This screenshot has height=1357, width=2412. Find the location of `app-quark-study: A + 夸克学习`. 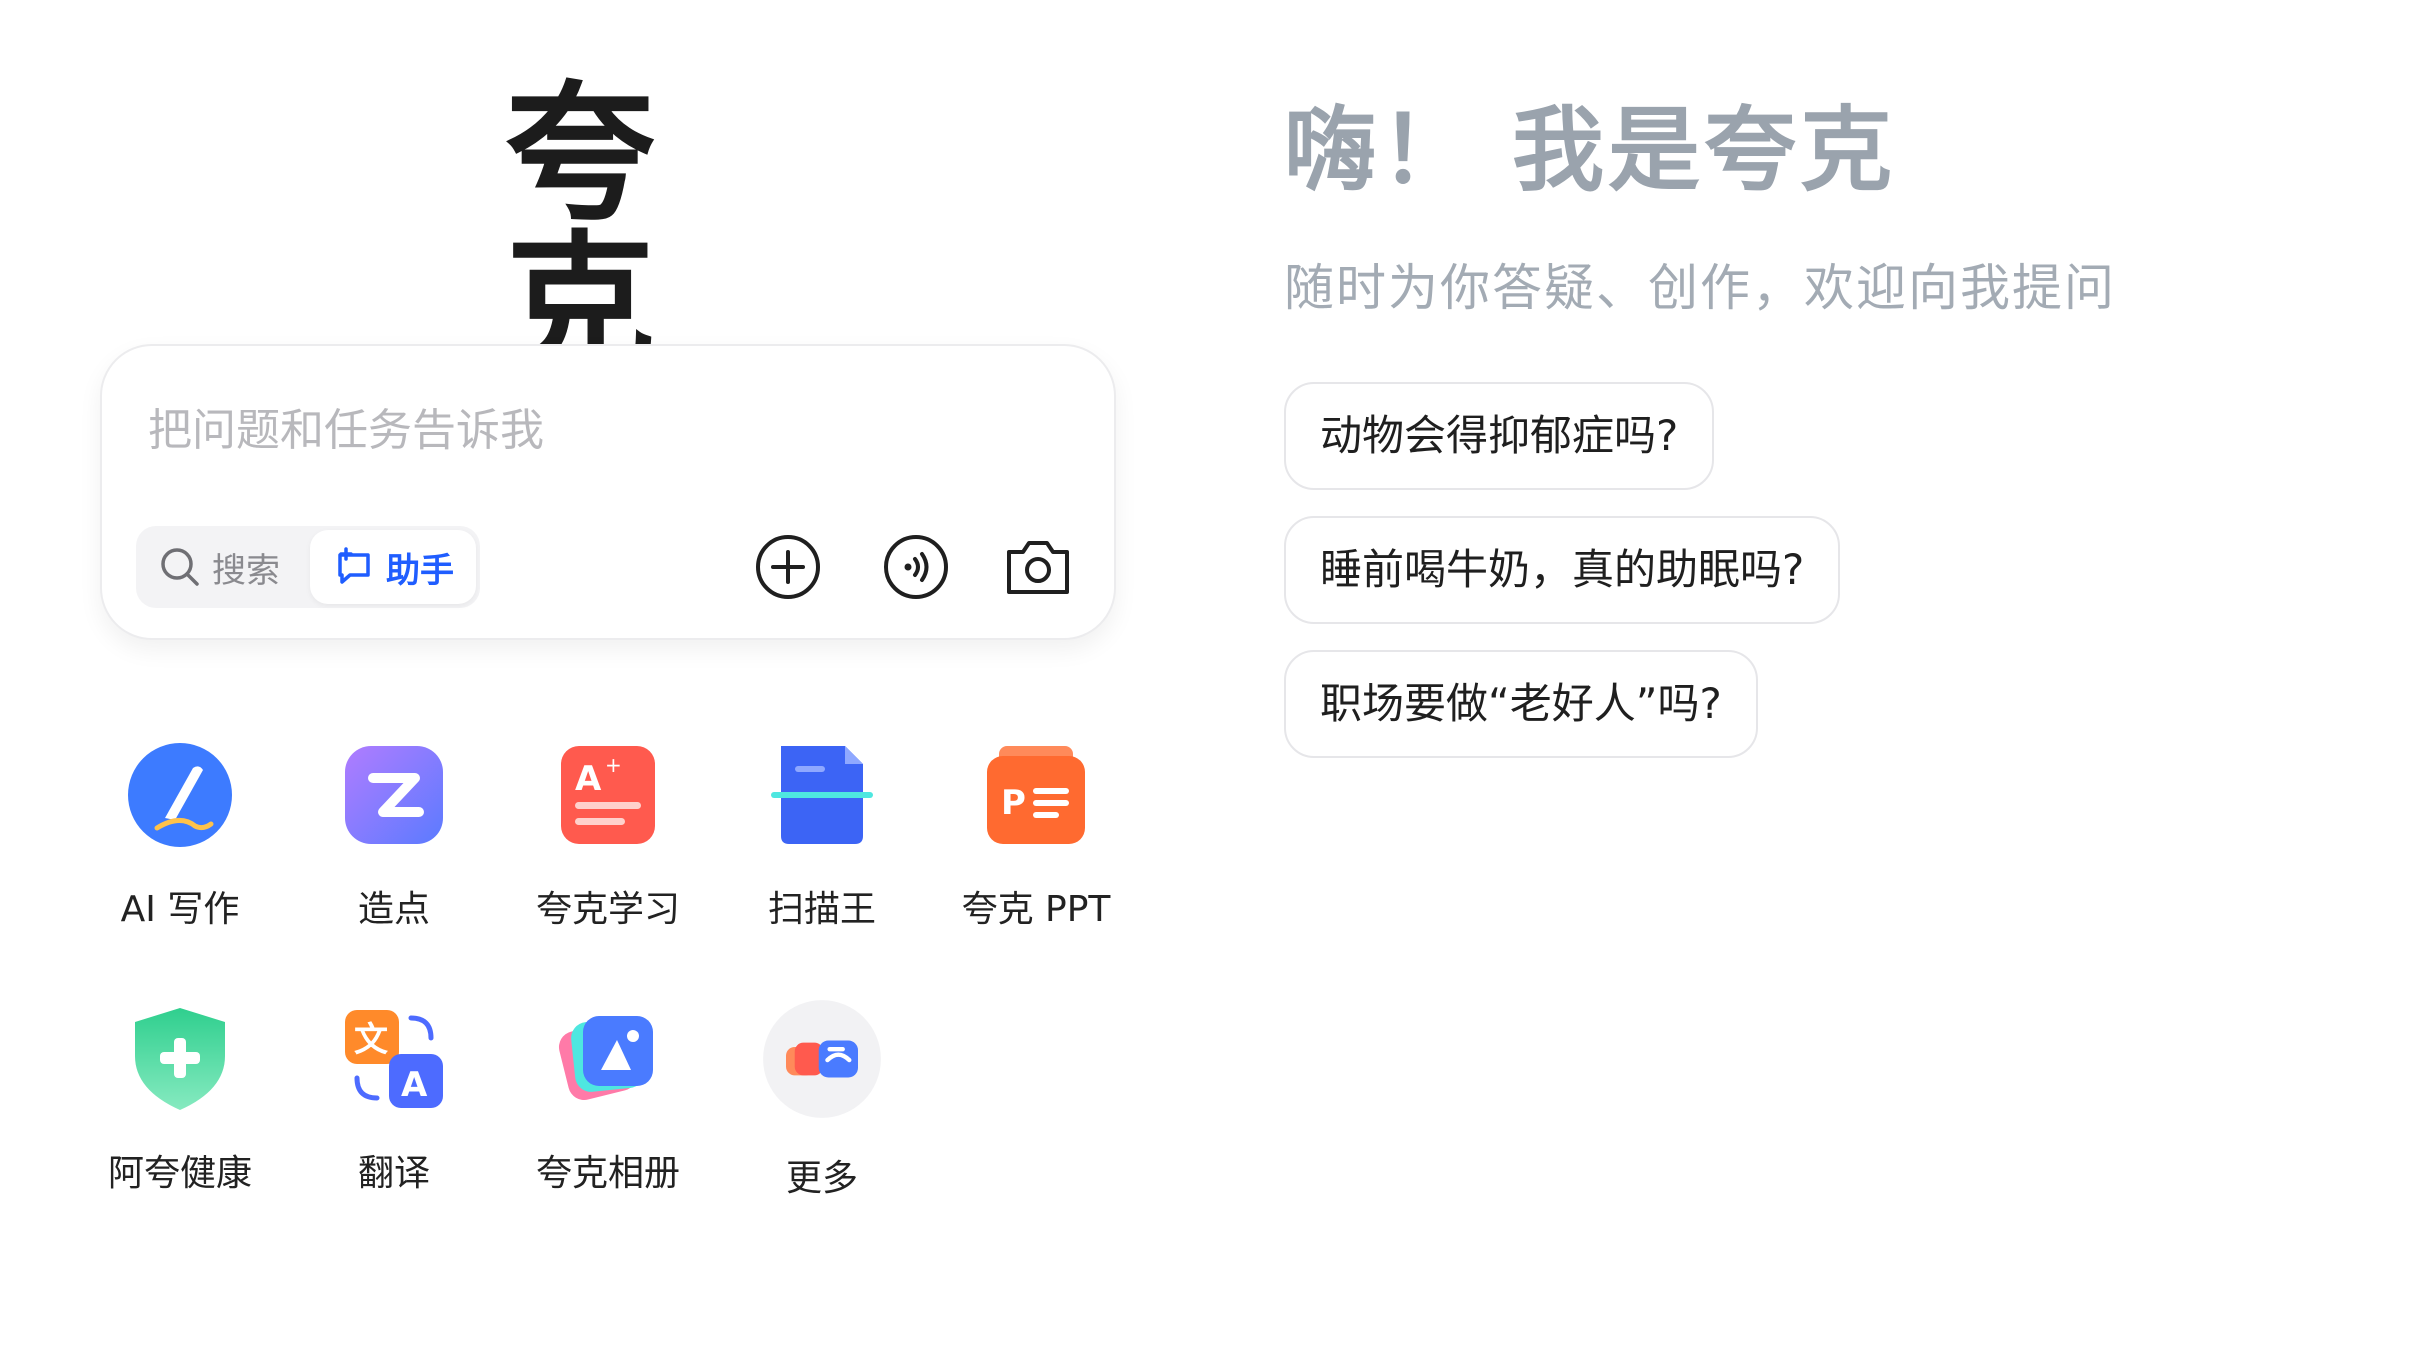

app-quark-study: A + 夸克学习 is located at coordinates (608, 836).